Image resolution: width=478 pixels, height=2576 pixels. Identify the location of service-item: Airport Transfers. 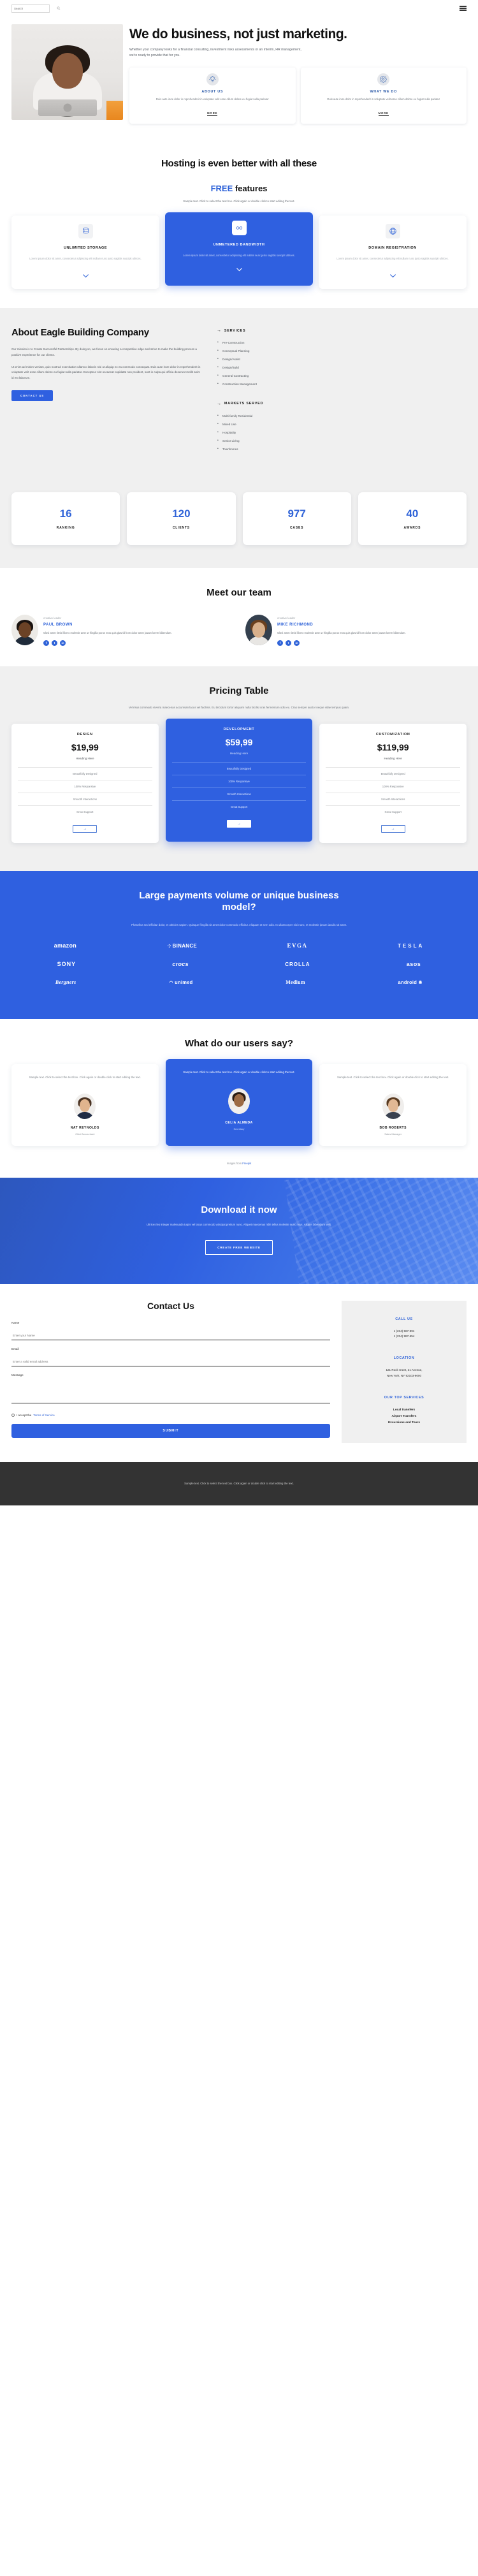
(404, 1417).